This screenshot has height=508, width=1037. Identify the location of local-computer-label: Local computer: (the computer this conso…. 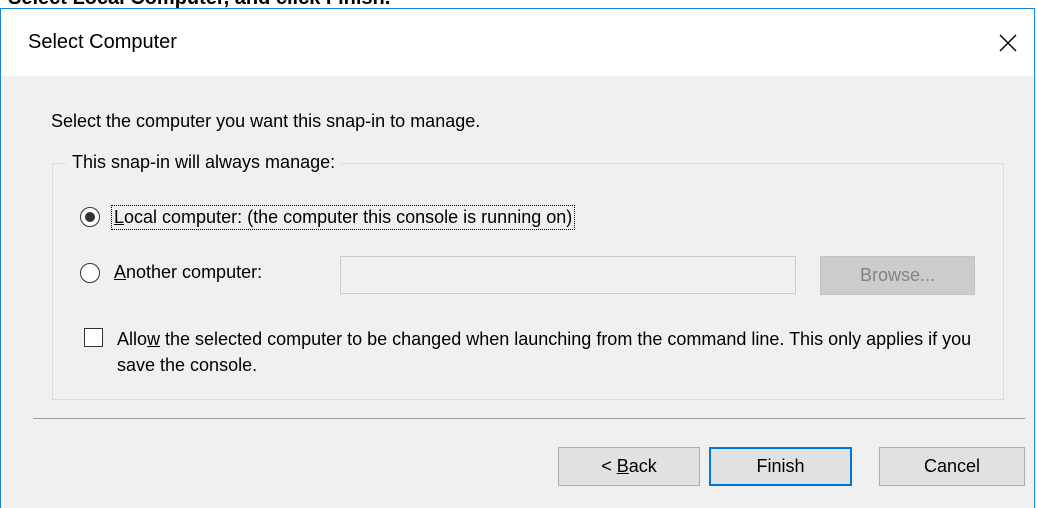
(343, 217).